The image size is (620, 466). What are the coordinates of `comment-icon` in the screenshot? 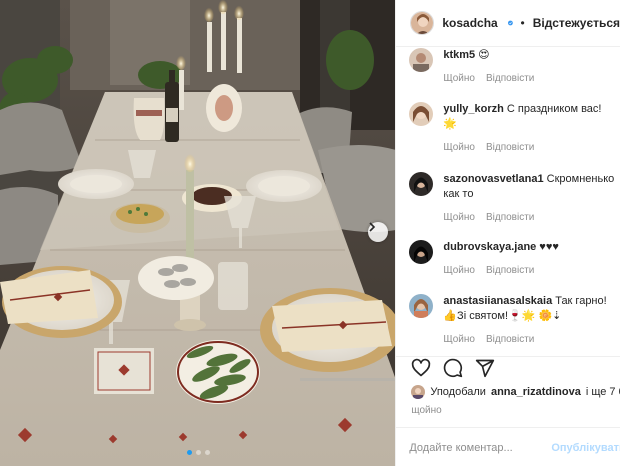 It's located at (453, 368).